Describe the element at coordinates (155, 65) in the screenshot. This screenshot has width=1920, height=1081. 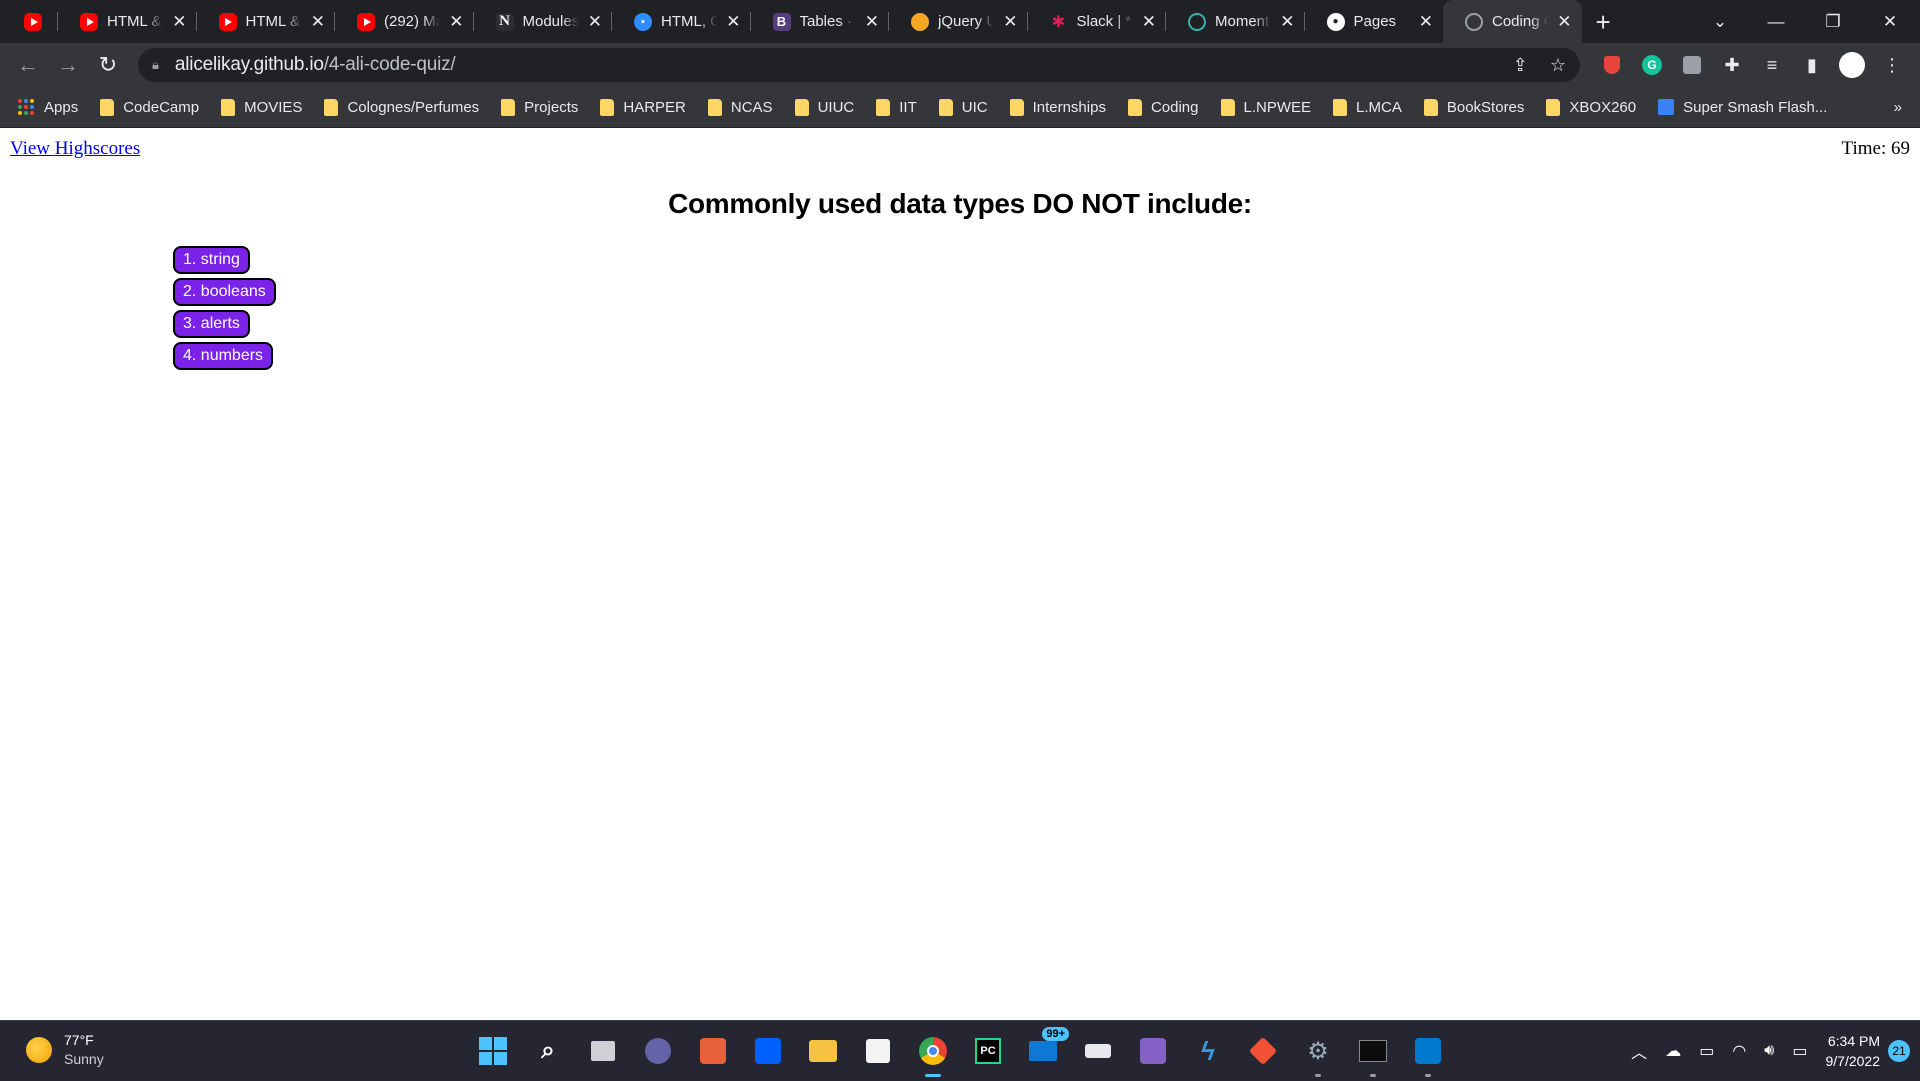
I see `lock-icon: 🔒︎` at that location.